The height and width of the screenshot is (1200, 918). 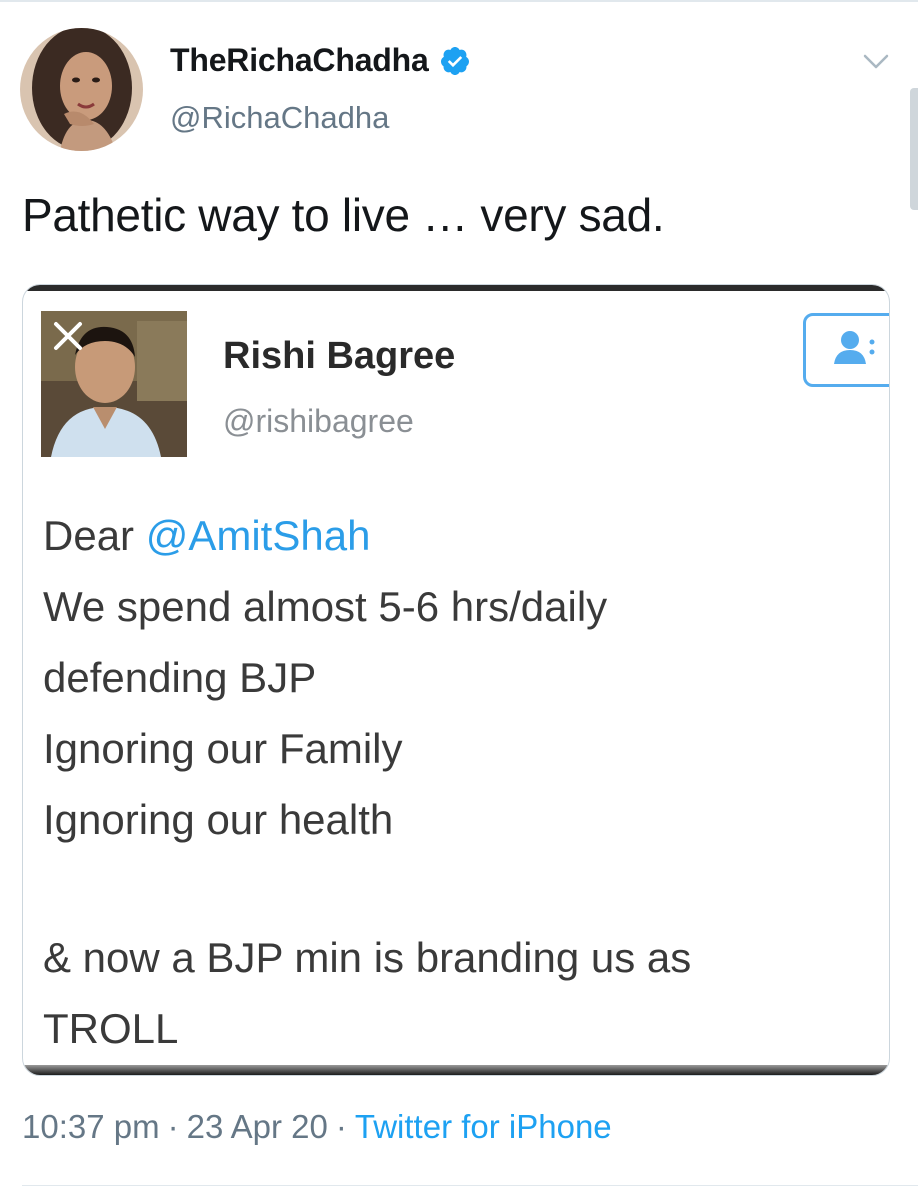 What do you see at coordinates (456, 1070) in the screenshot?
I see `image-bottom-edge` at bounding box center [456, 1070].